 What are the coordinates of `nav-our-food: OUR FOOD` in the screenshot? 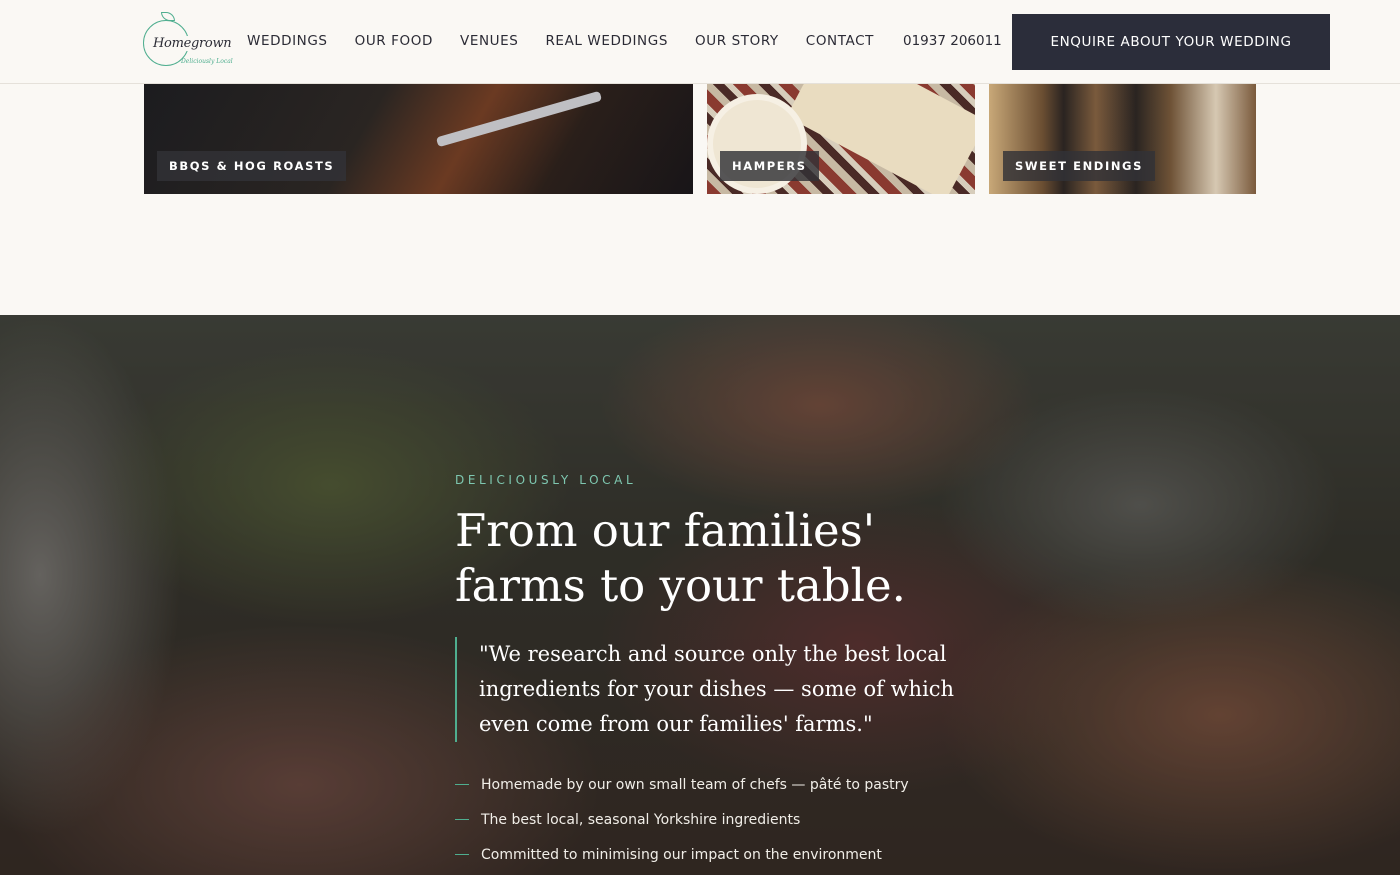 It's located at (394, 41).